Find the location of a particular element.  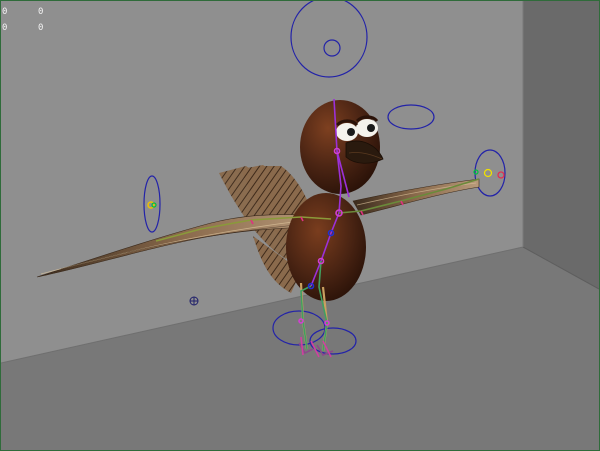

side-wall is located at coordinates (561, 145).